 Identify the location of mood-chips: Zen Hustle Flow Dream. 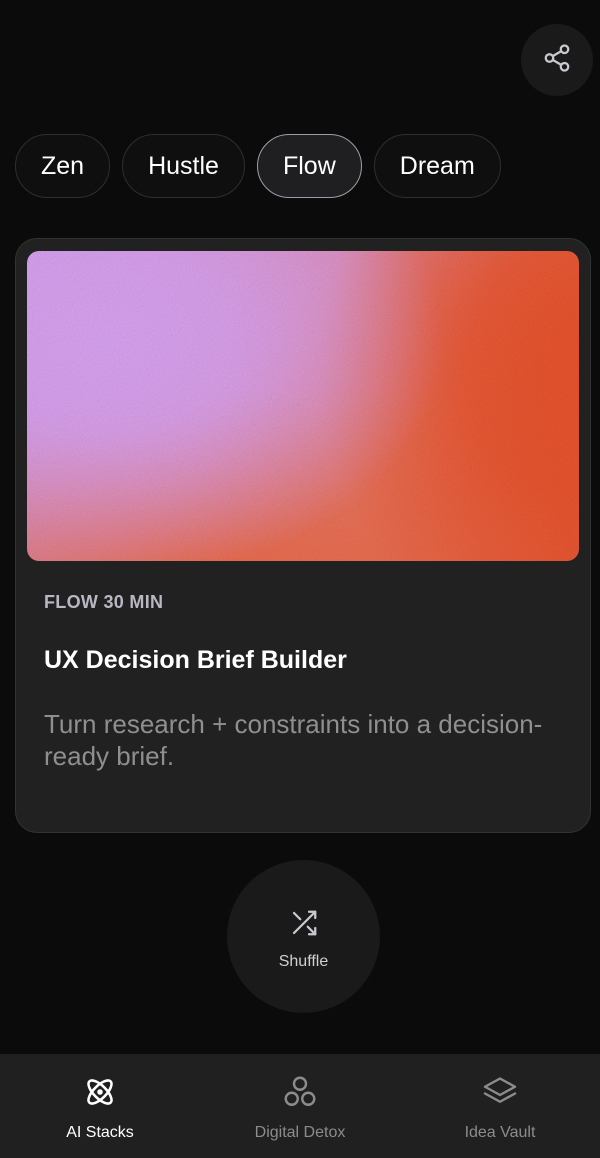
(258, 166).